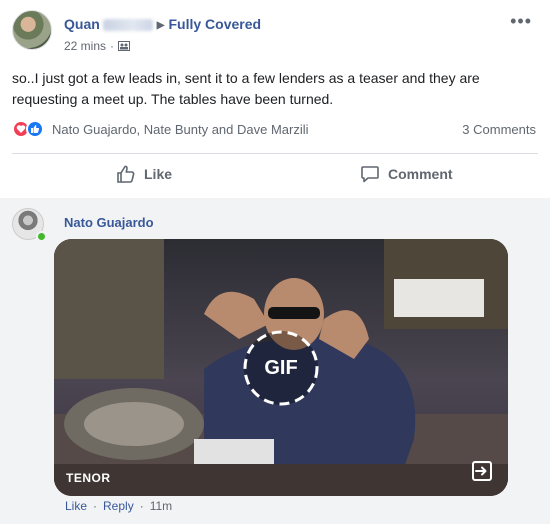  I want to click on comments-count: 3 Comments, so click(499, 129).